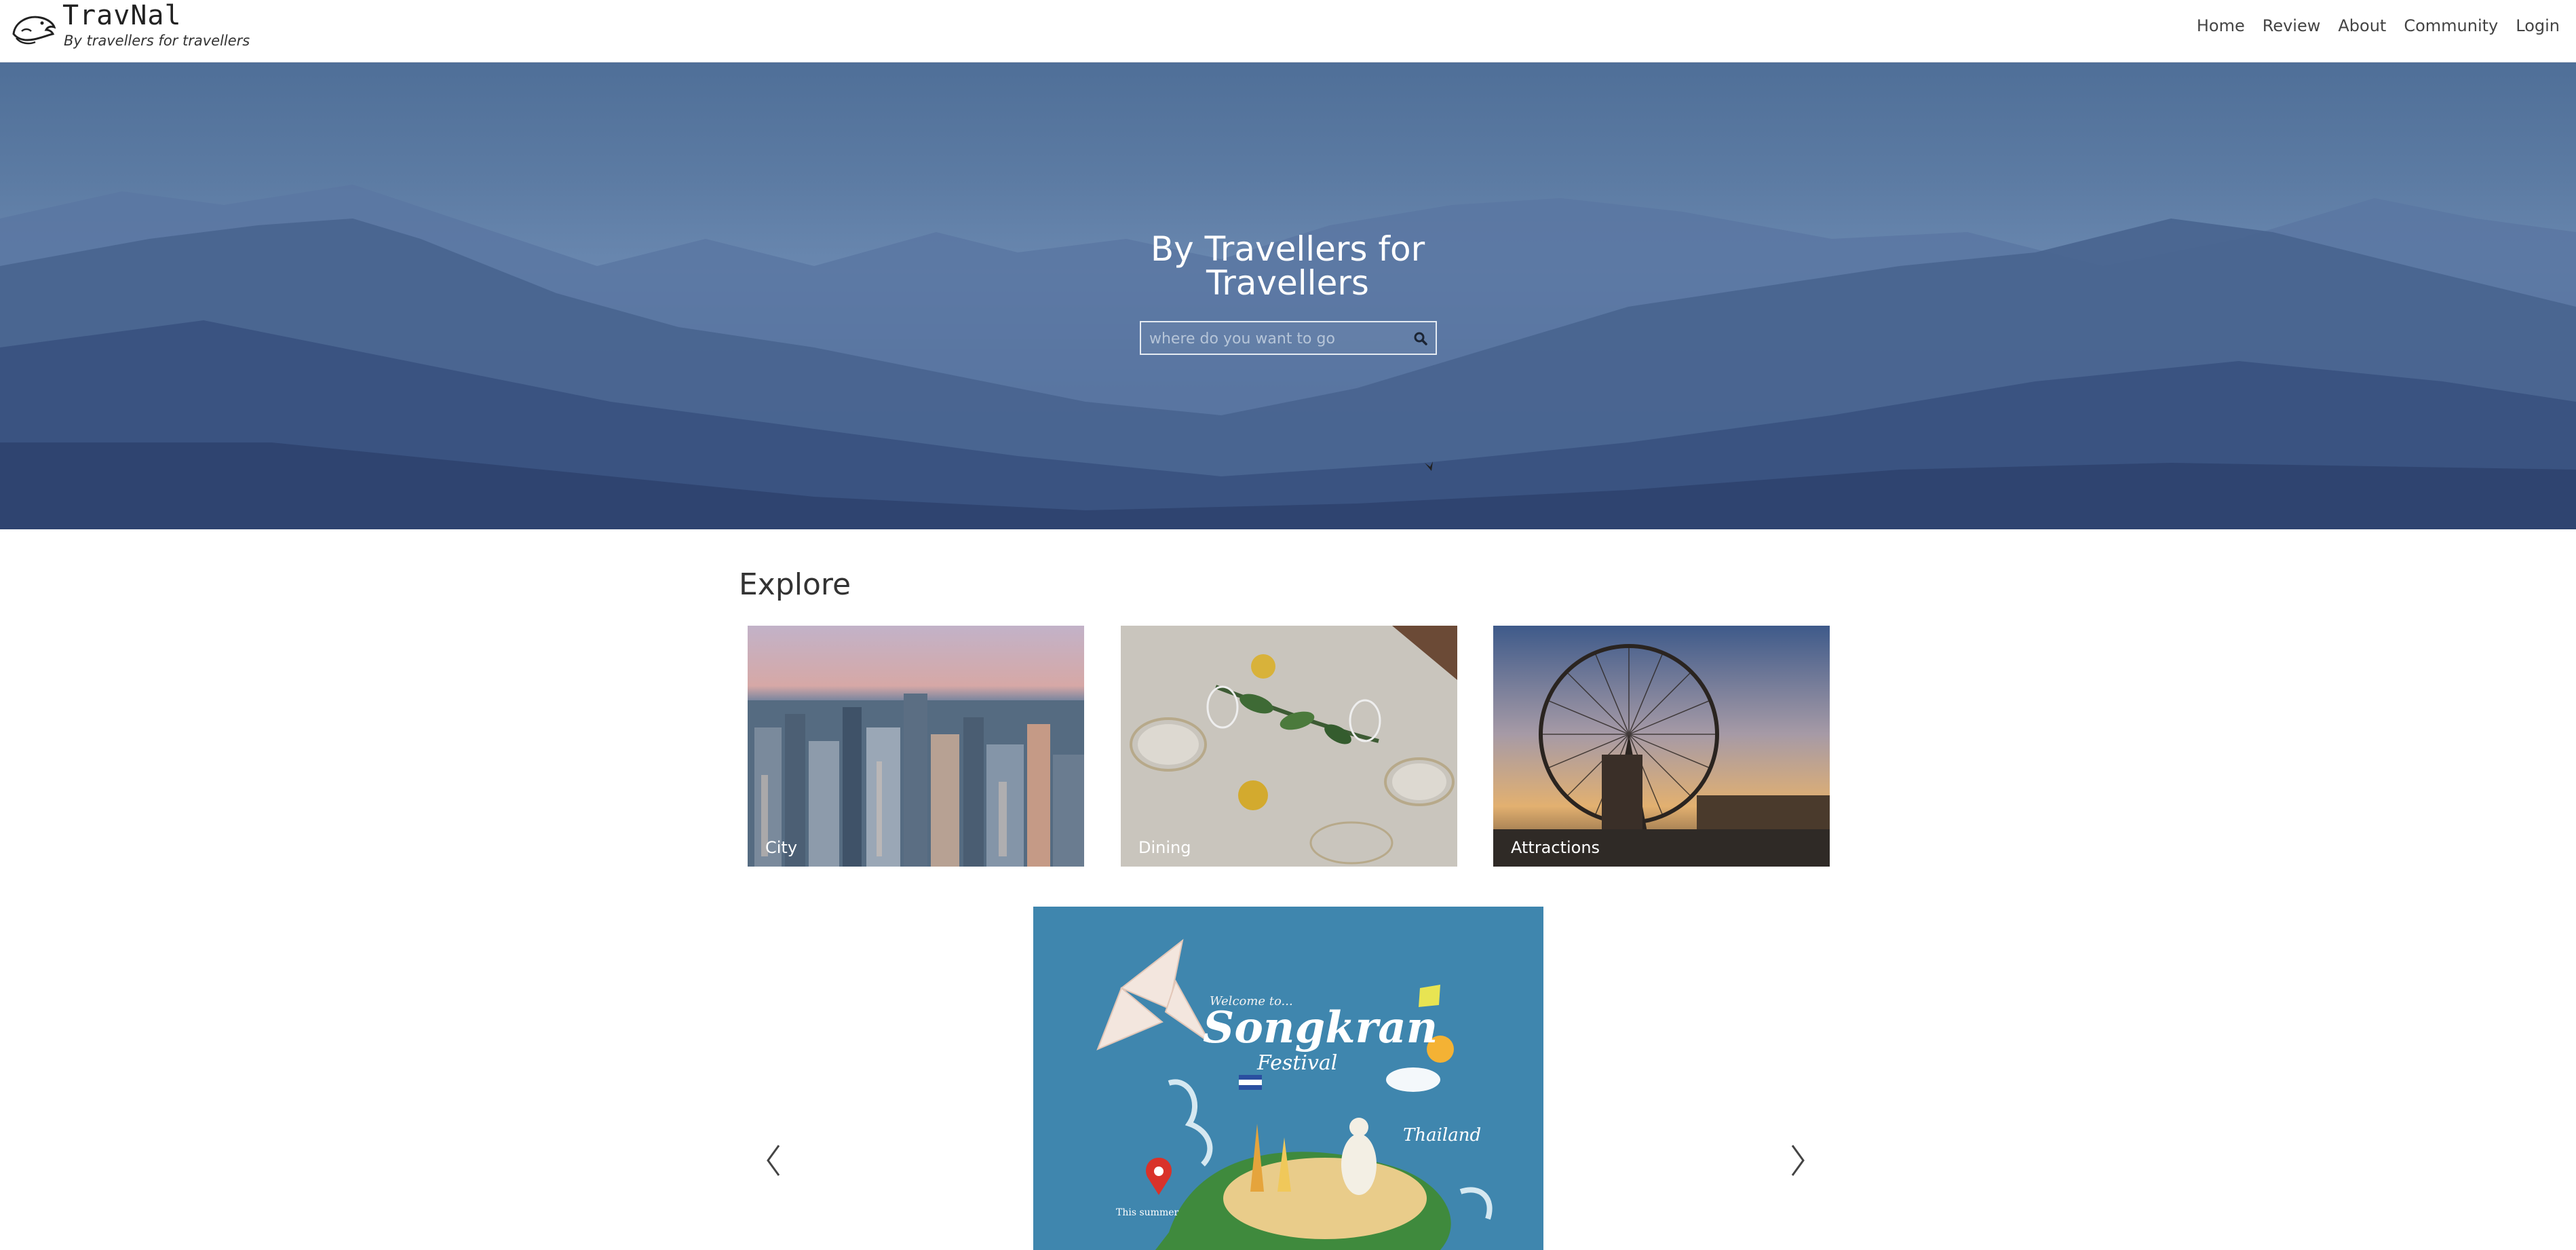 The image size is (2576, 1250). I want to click on nav-about-link: About, so click(2362, 25).